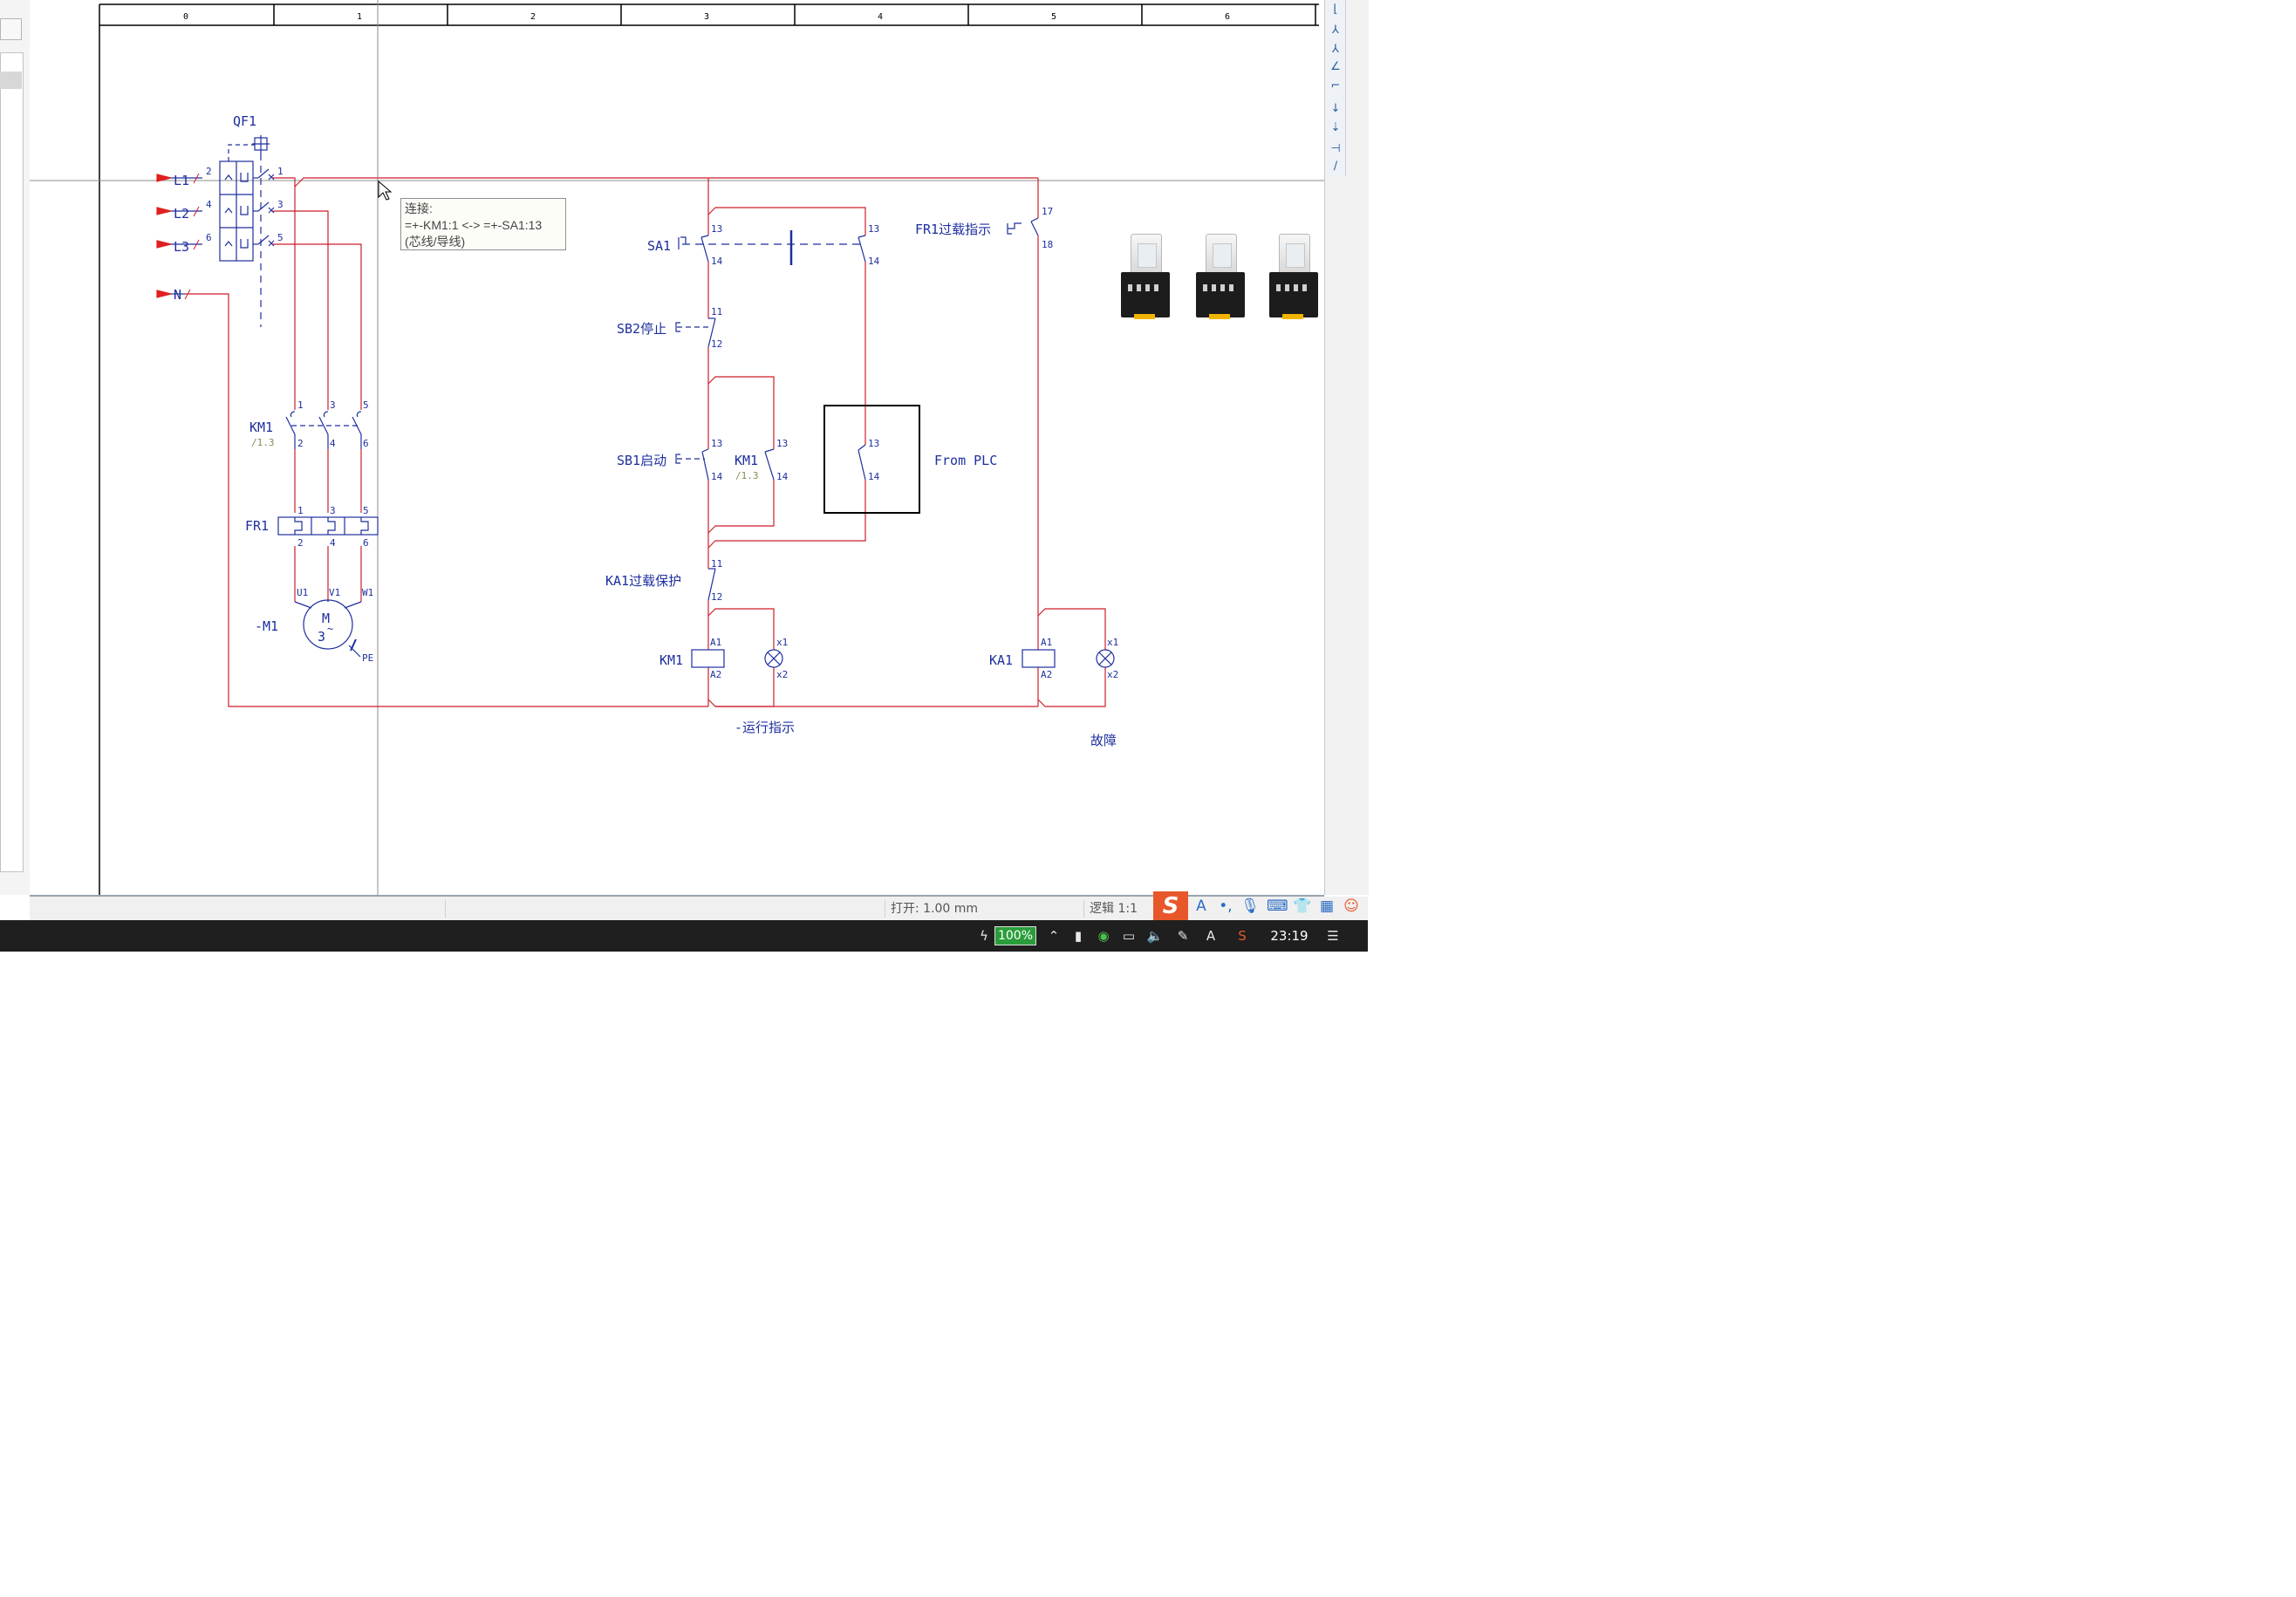  What do you see at coordinates (244, 121) in the screenshot?
I see `qf1-label: QF1` at bounding box center [244, 121].